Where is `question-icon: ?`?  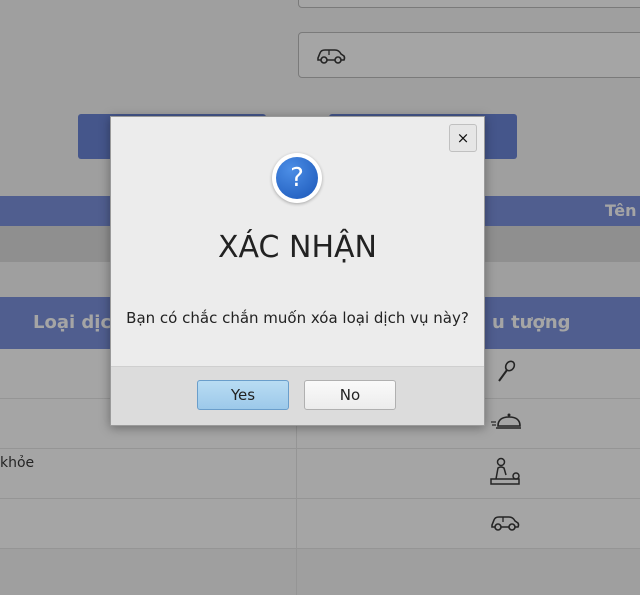 question-icon: ? is located at coordinates (297, 178).